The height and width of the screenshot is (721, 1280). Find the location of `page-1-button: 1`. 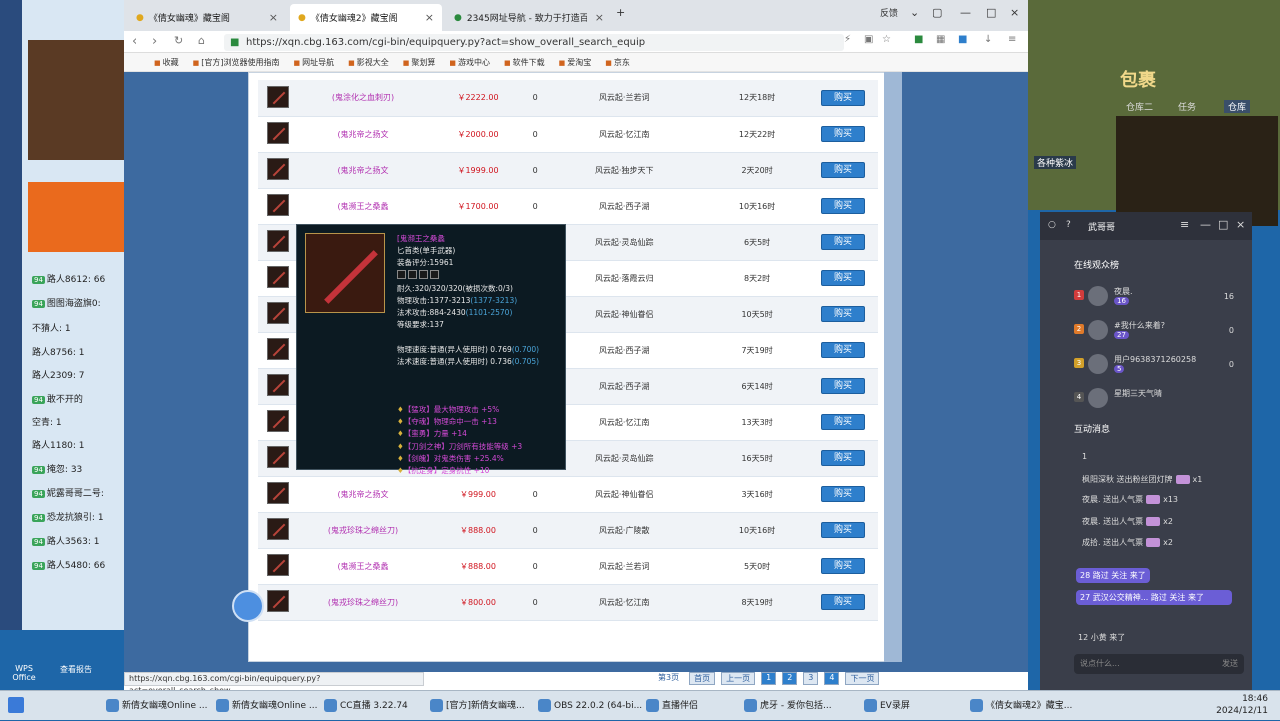

page-1-button: 1 is located at coordinates (769, 678).